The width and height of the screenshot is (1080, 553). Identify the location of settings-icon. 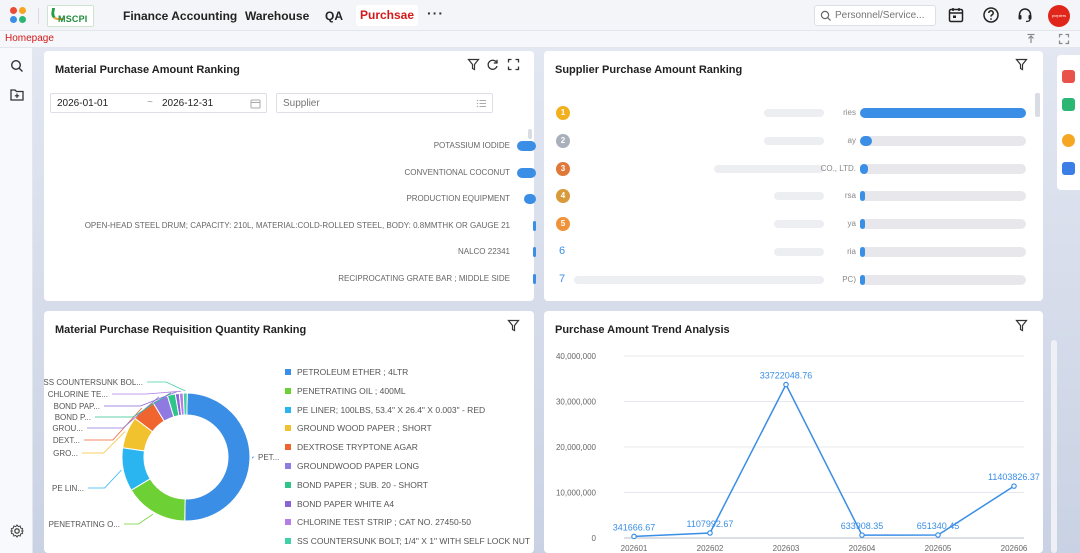
(17, 531).